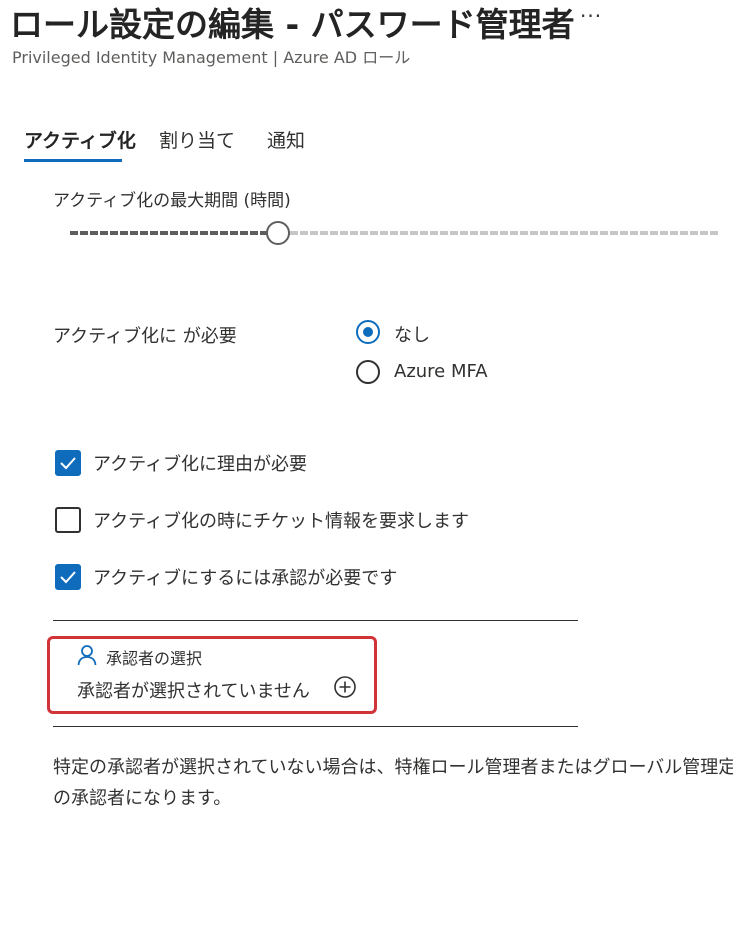 The height and width of the screenshot is (931, 733). What do you see at coordinates (368, 332) in the screenshot?
I see `mfa-option-none-radio` at bounding box center [368, 332].